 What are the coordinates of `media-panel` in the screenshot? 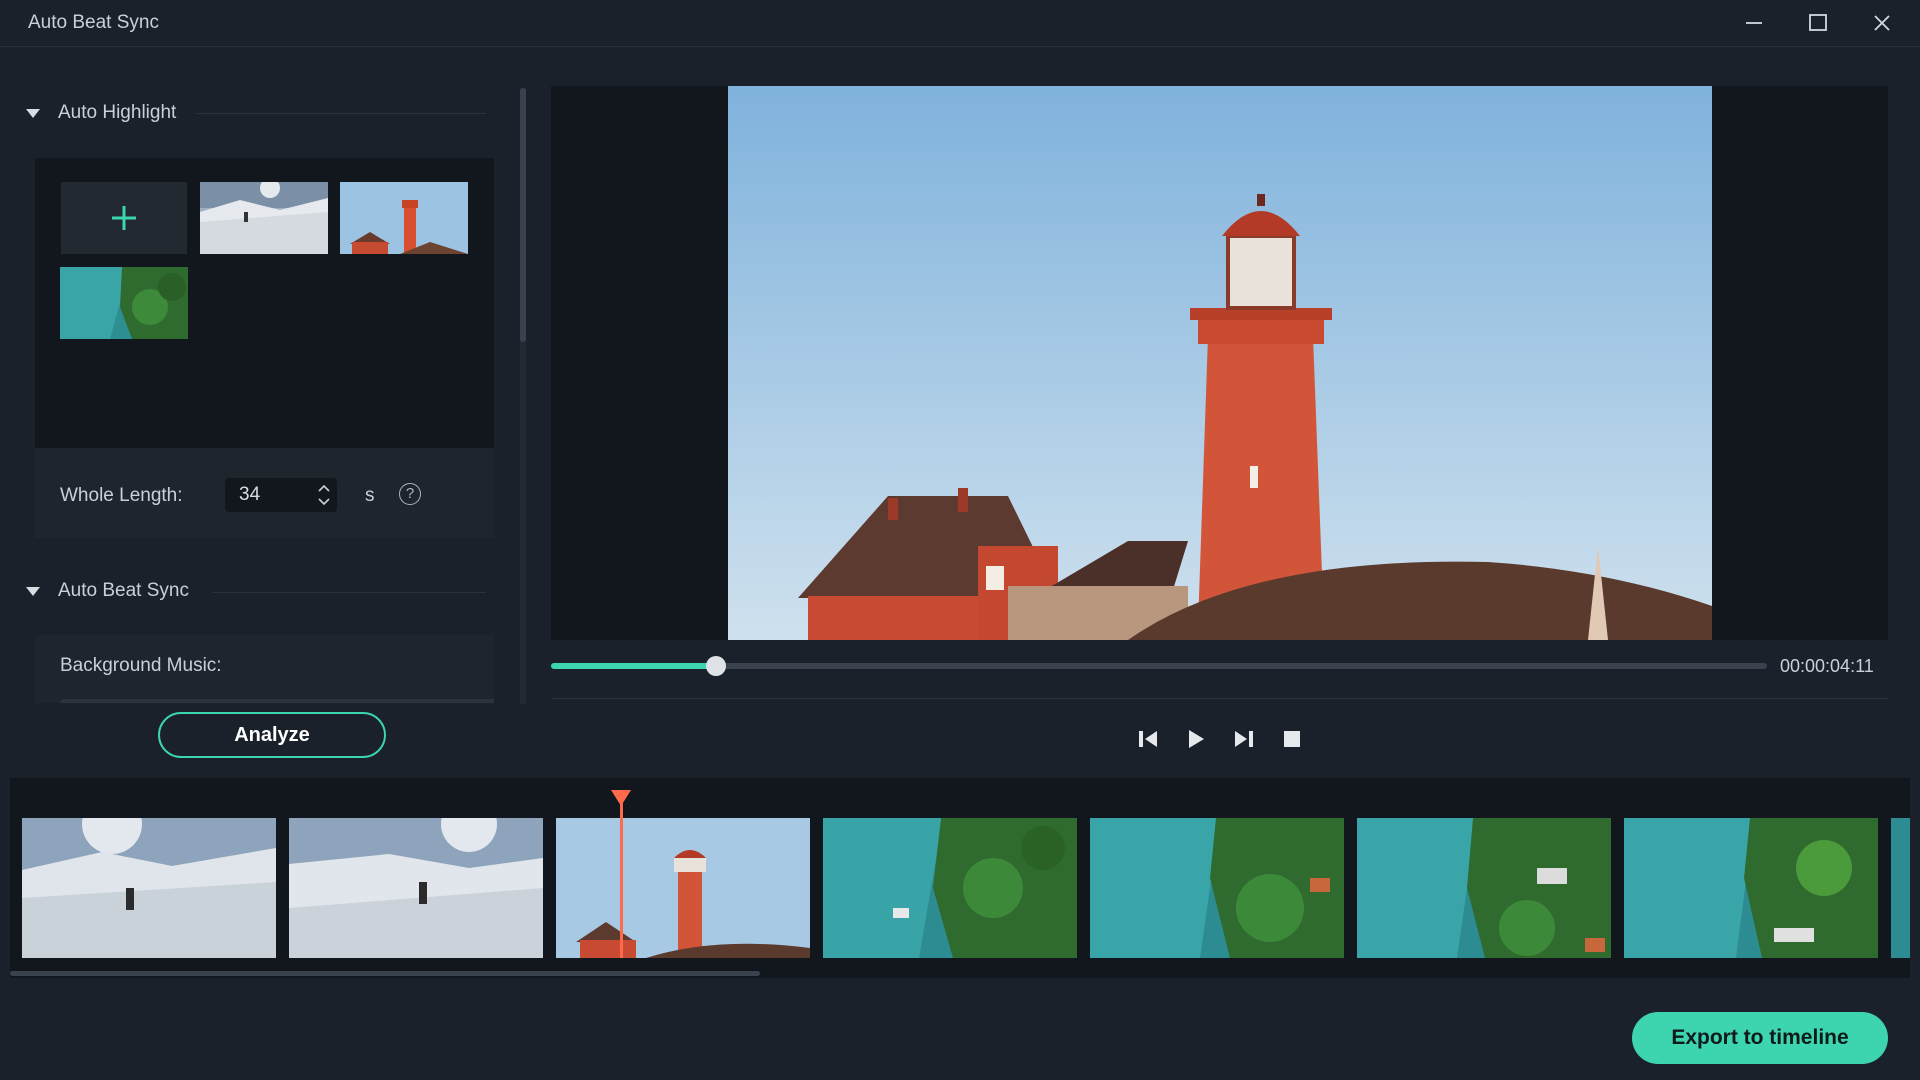 It's located at (264, 303).